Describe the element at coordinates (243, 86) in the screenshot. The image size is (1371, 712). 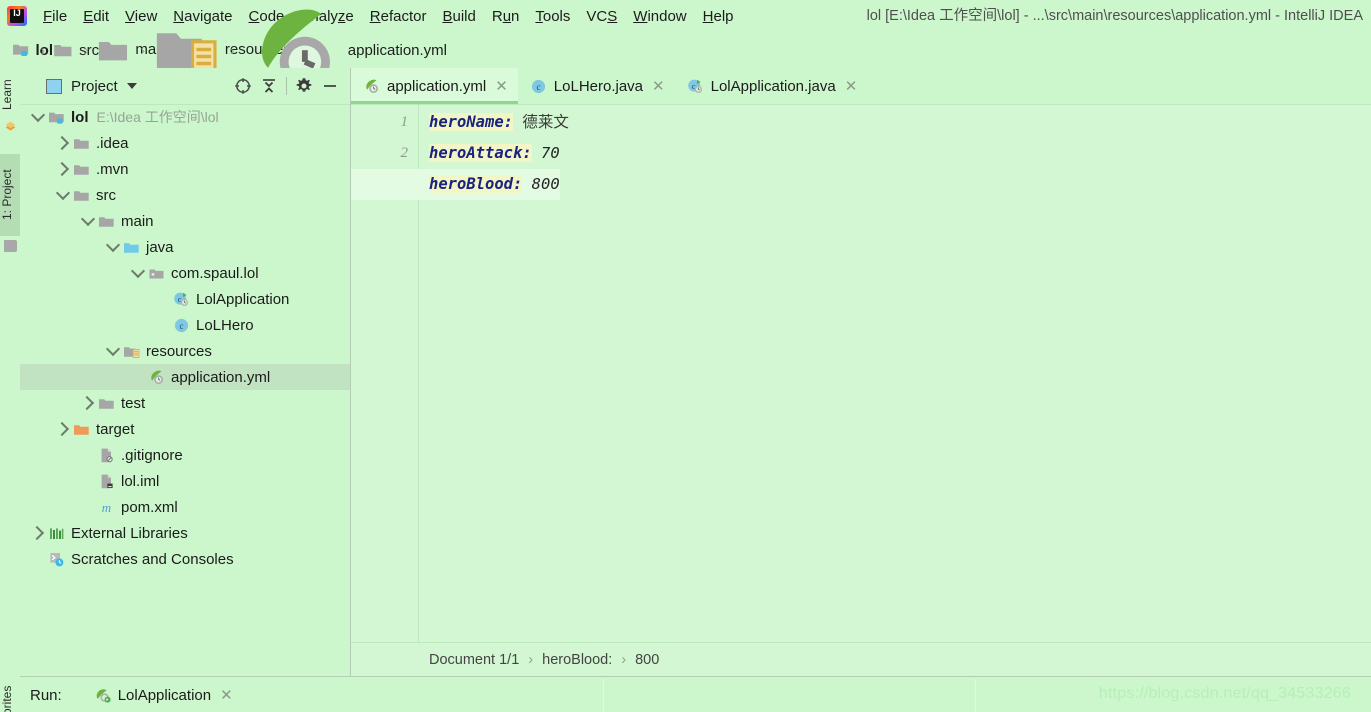
I see `select-opened-file-icon` at that location.